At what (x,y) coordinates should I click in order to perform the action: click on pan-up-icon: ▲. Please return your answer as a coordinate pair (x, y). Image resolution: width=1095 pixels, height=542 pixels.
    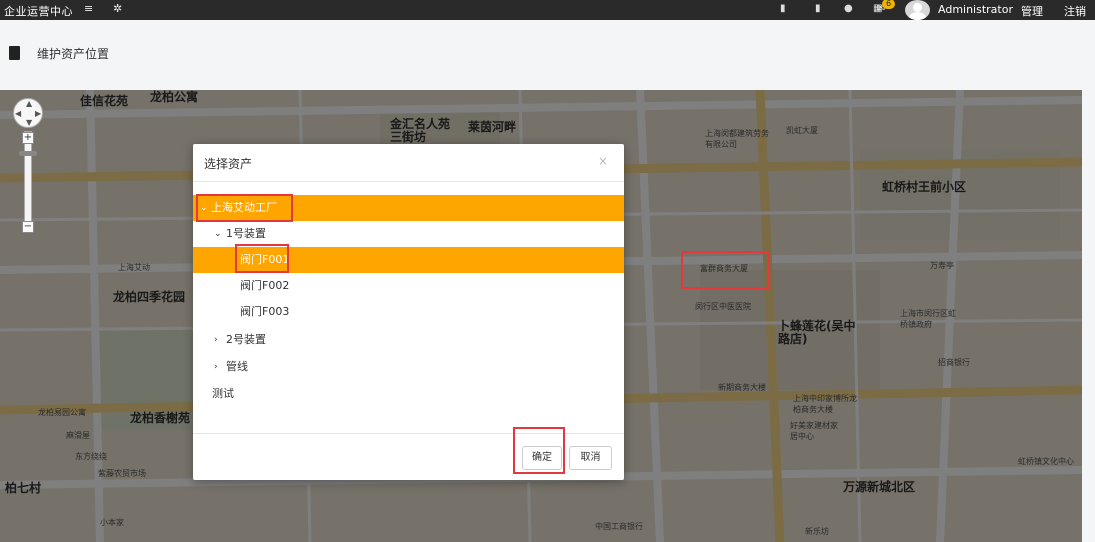
    Looking at the image, I should click on (29, 103).